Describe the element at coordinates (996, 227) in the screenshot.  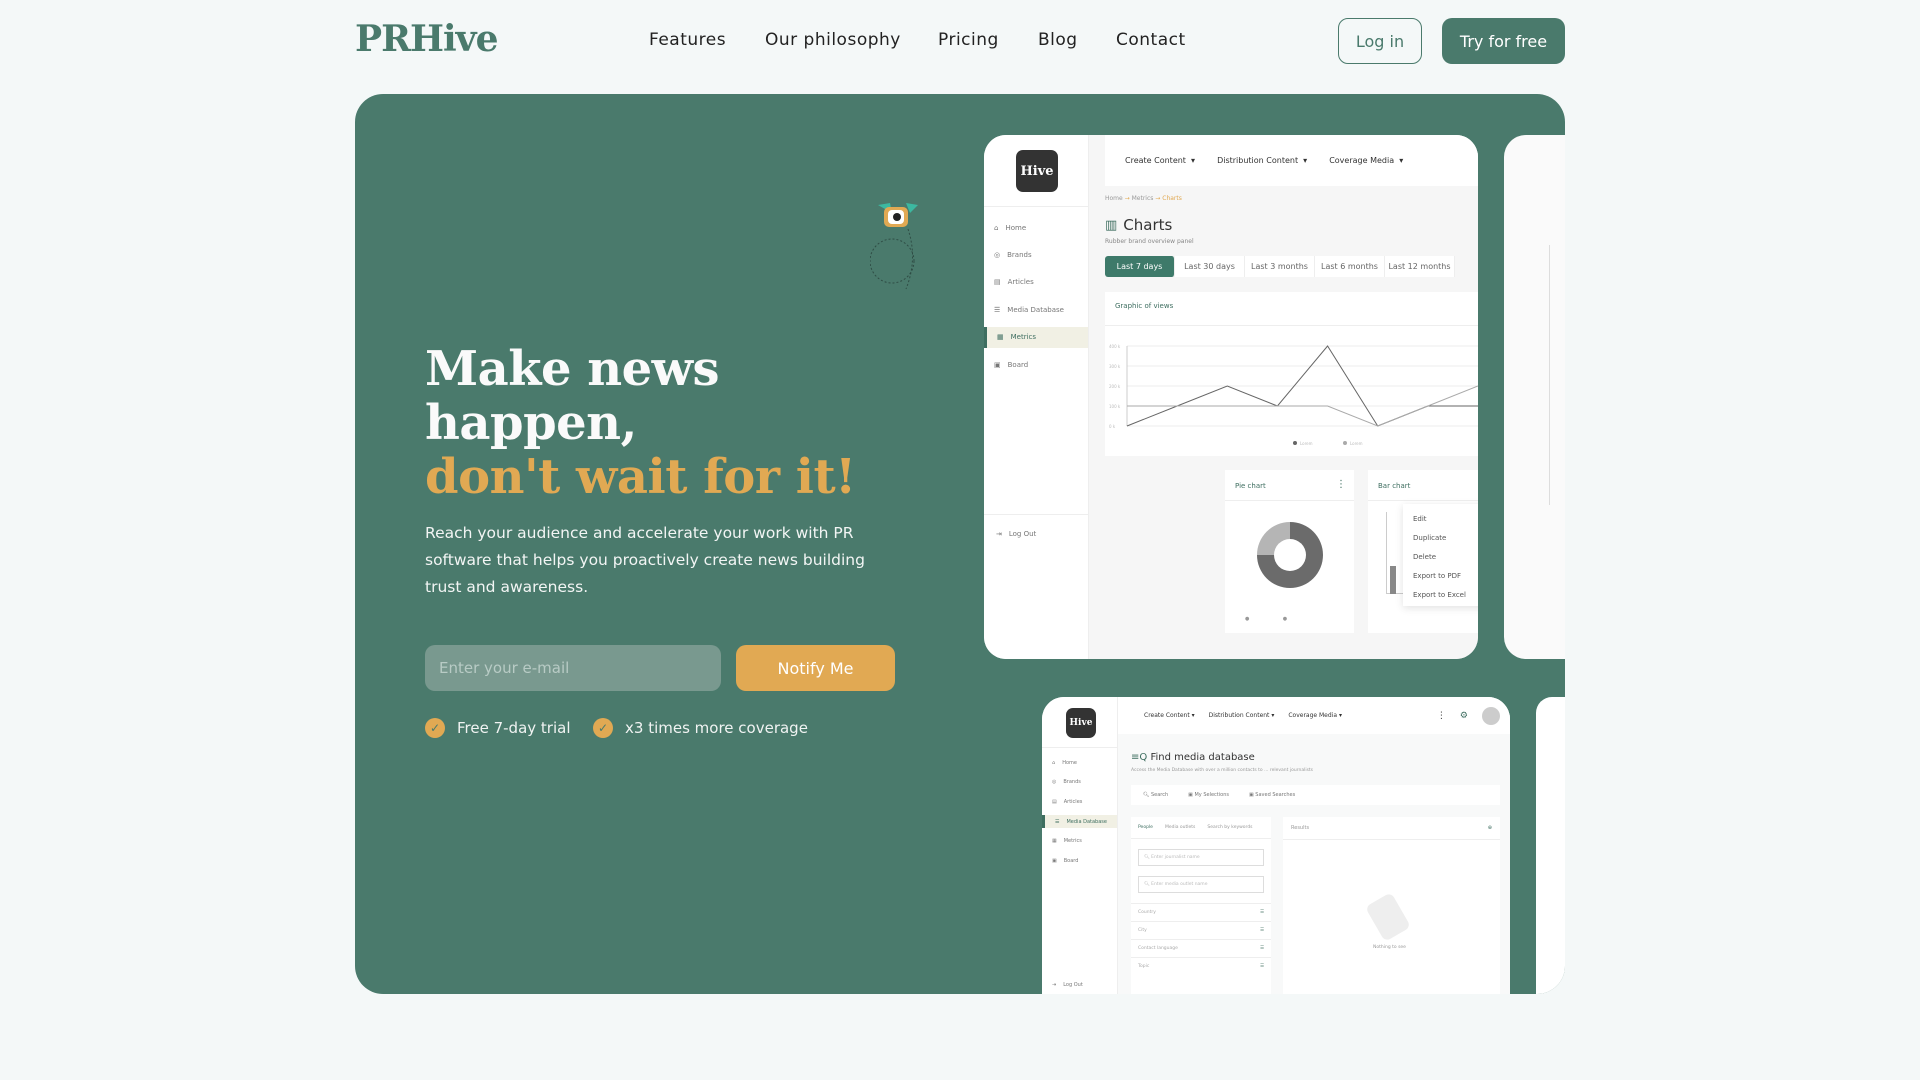
I see `sidebar-icon: ⌂` at that location.